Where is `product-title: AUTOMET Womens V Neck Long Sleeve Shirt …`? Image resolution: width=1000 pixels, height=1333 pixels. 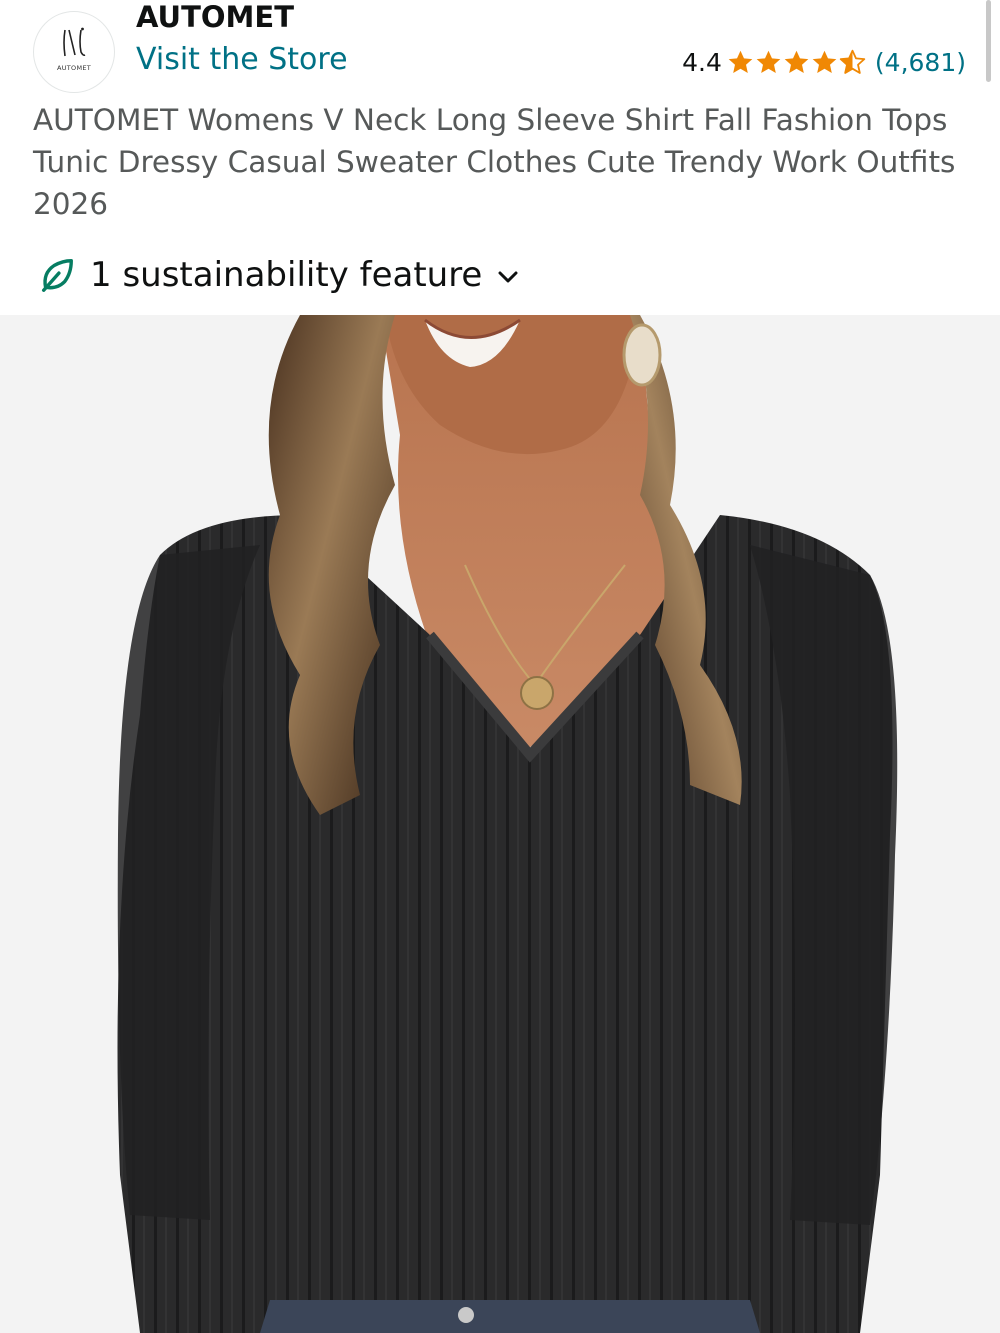 product-title: AUTOMET Womens V Neck Long Sleeve Shirt … is located at coordinates (494, 162).